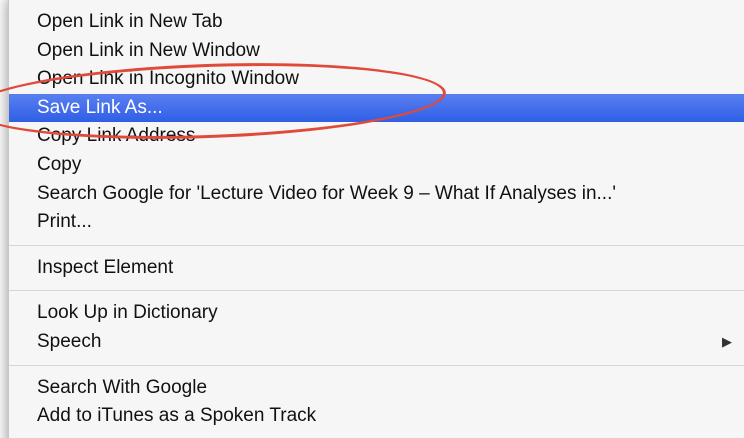 The height and width of the screenshot is (438, 744). What do you see at coordinates (727, 341) in the screenshot?
I see `chevron-right-icon: ▶` at bounding box center [727, 341].